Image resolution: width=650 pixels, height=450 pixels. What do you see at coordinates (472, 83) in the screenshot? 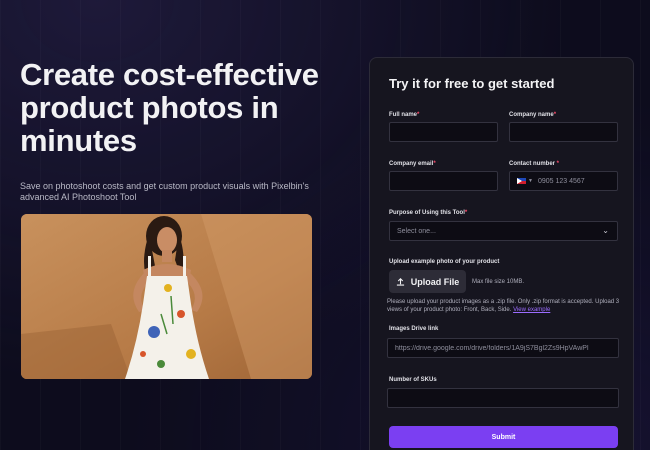
I see `form-title: Try it for free to get started` at bounding box center [472, 83].